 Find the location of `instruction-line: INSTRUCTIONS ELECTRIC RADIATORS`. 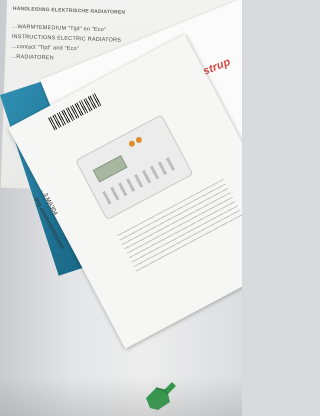

instruction-line: INSTRUCTIONS ELECTRIC RADIATORS is located at coordinates (66, 38).